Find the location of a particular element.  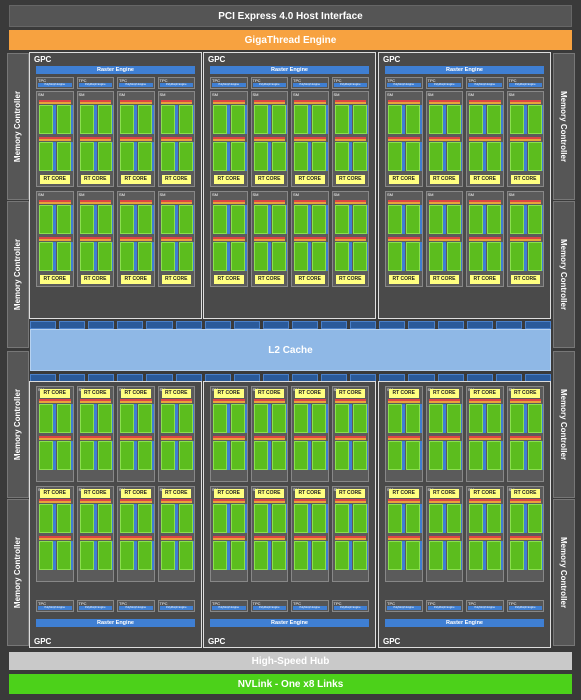

sm-row: SM RT CORE SM RT CORE SM RT CORE SM RT CORE is located at coordinates (115, 239).